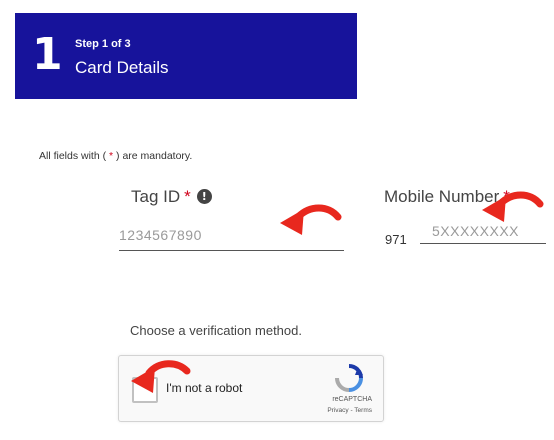  What do you see at coordinates (103, 44) in the screenshot?
I see `step-label: Step 1 of 3` at bounding box center [103, 44].